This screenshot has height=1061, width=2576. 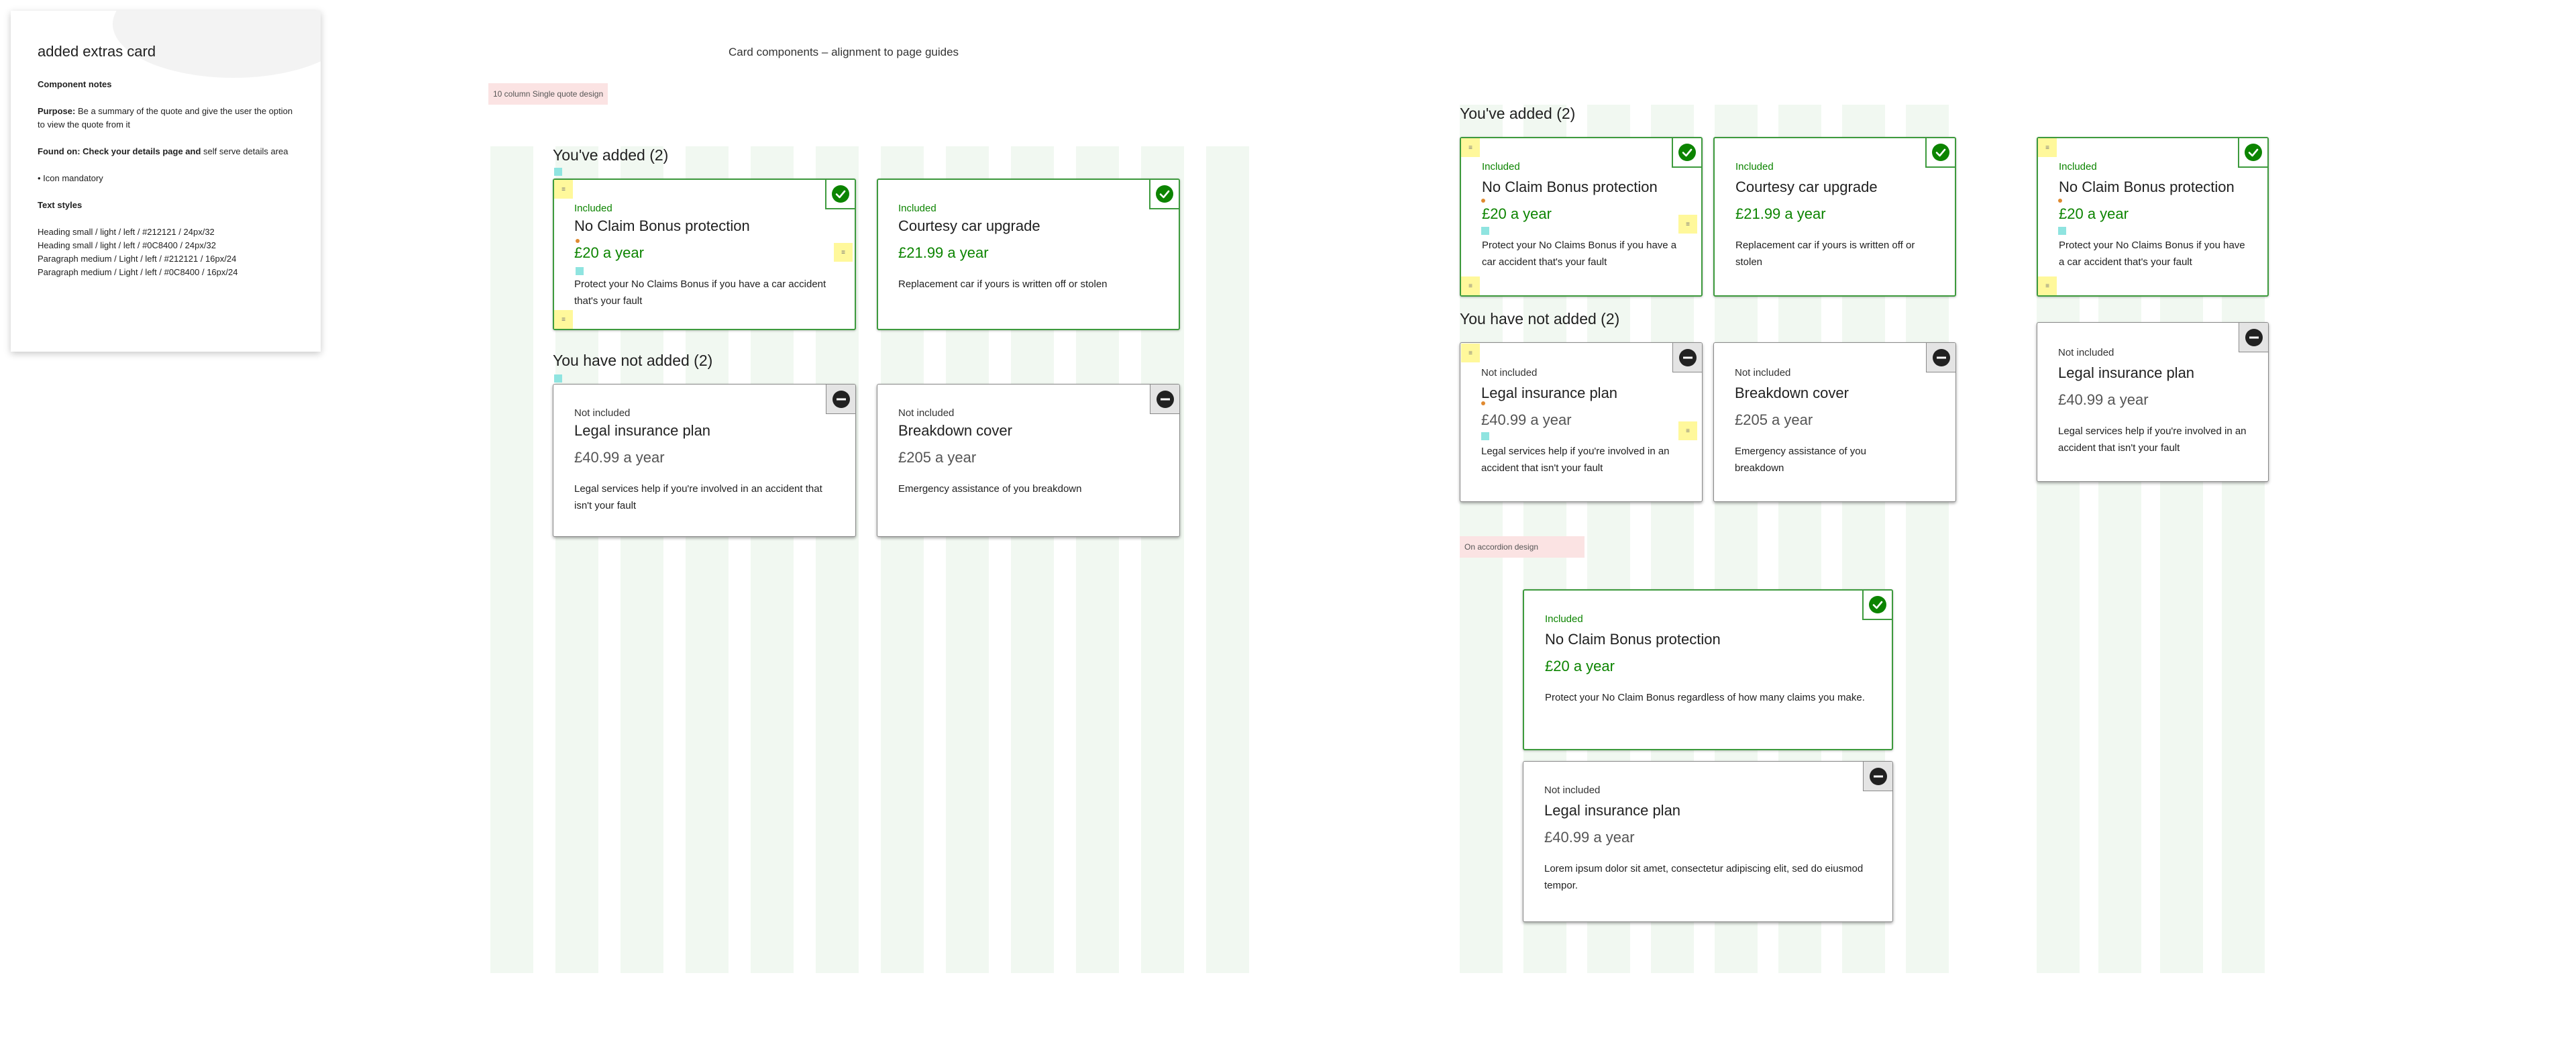 What do you see at coordinates (1522, 547) in the screenshot?
I see `accordion-design-tag: On accordion design` at bounding box center [1522, 547].